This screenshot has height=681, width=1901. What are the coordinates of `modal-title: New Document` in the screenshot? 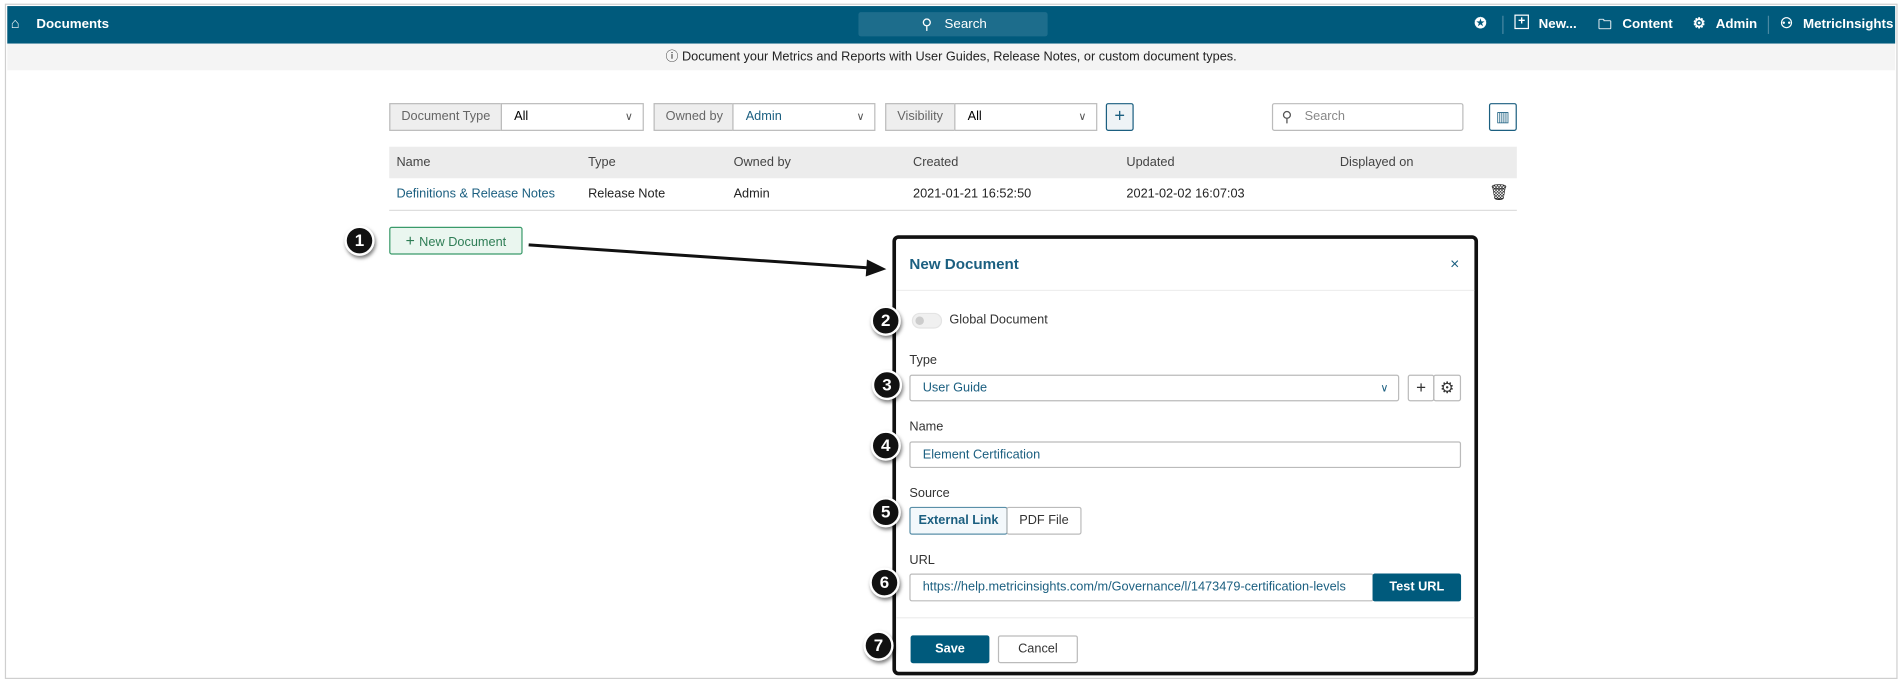 It's located at (964, 264).